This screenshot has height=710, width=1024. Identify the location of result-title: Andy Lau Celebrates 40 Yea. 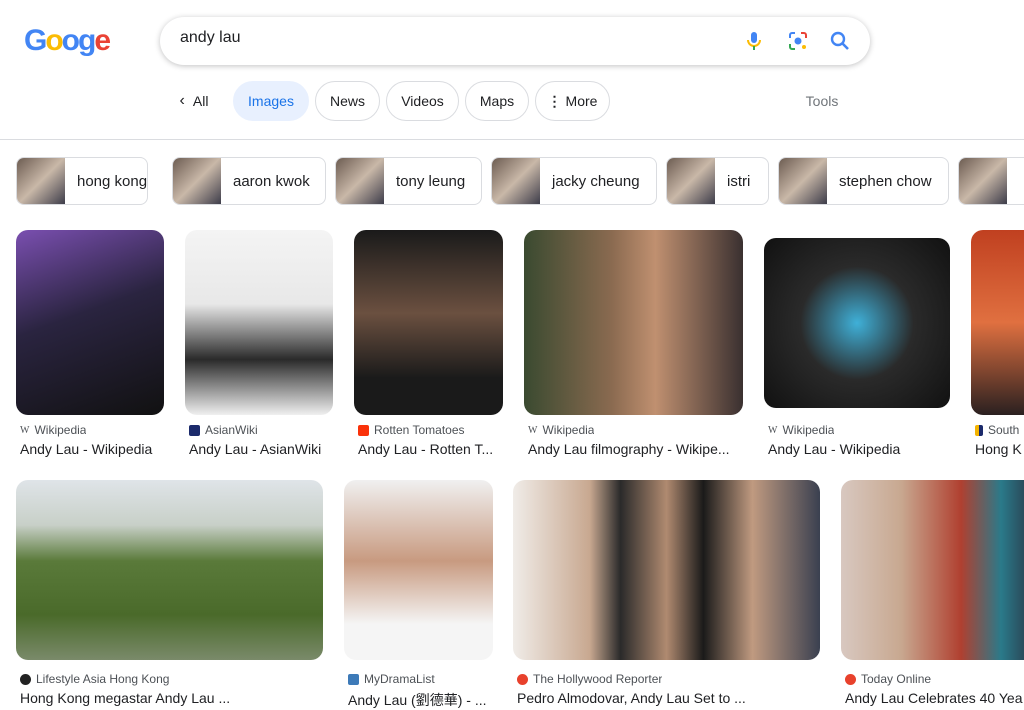
(934, 698).